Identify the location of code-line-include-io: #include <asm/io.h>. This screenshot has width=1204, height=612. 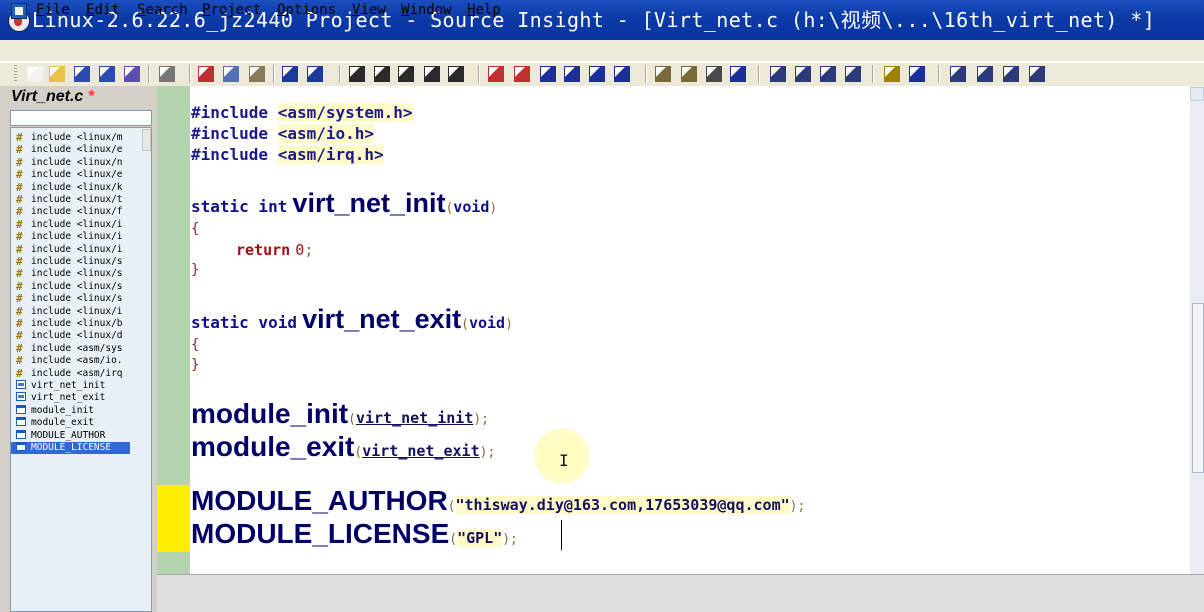
(283, 134).